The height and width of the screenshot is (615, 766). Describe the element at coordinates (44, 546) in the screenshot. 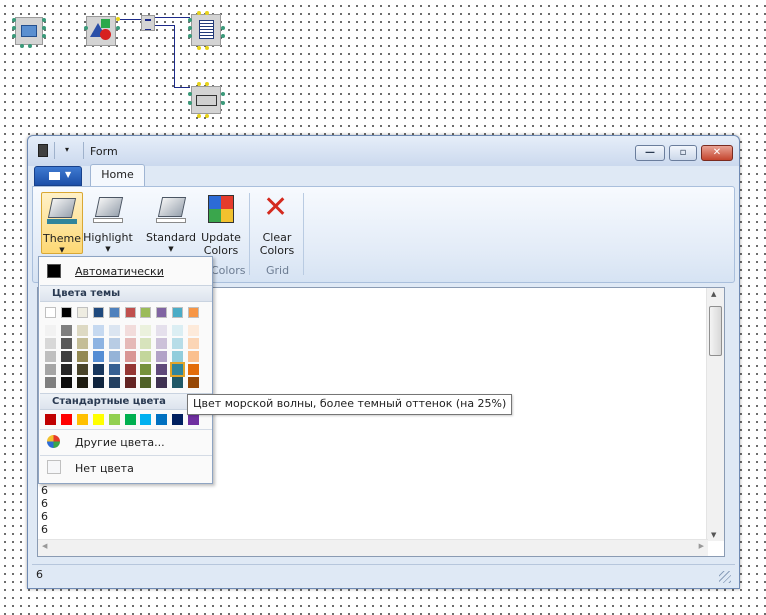

I see `scroll-left-arrow: ◀` at that location.